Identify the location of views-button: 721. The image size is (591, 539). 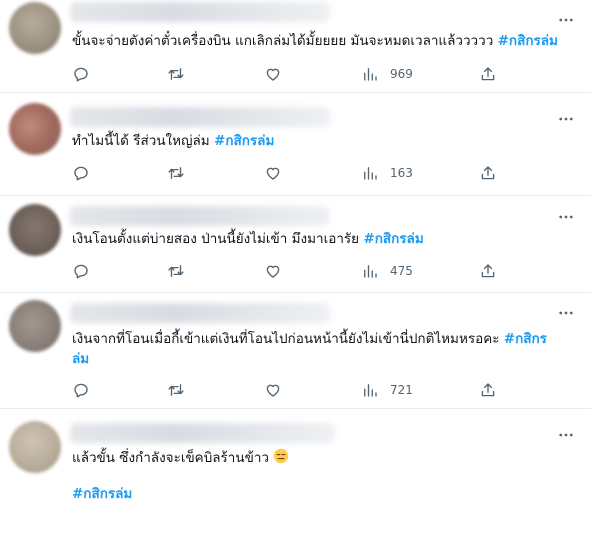
(387, 390).